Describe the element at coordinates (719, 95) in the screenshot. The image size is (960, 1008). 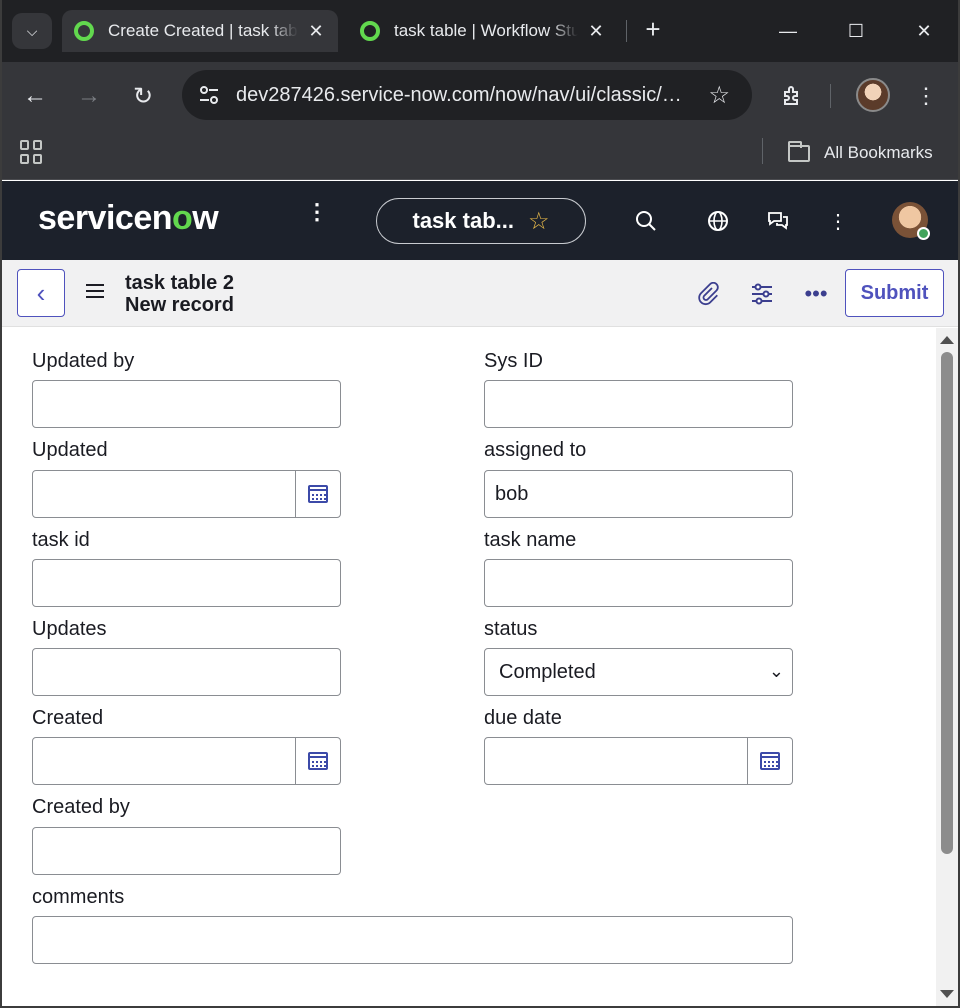
I see `bookmark-star-icon: ☆` at that location.